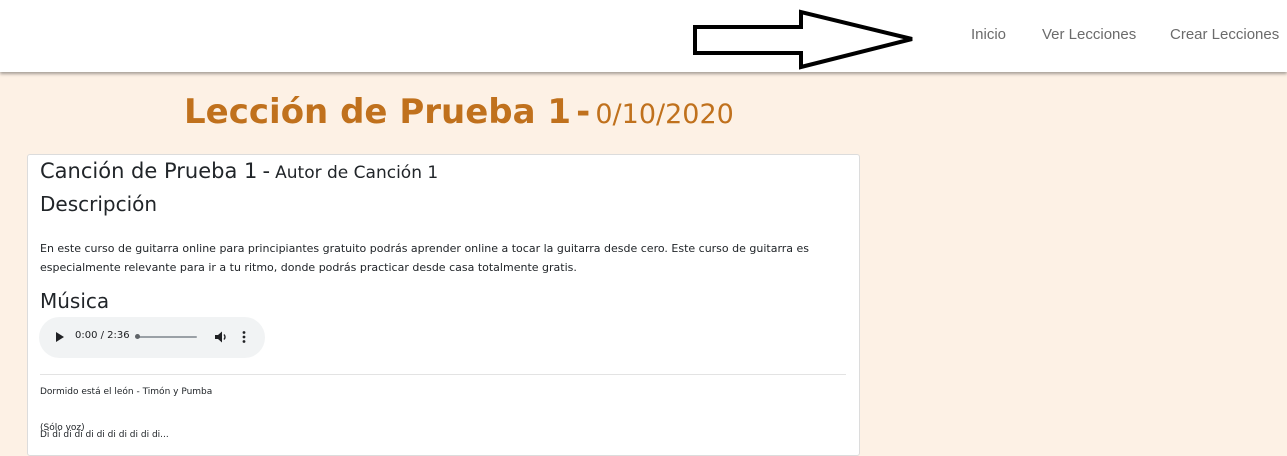 This screenshot has height=456, width=1287. I want to click on song-title: Canción de Prueba 1 - Autor de Canción 1, so click(239, 171).